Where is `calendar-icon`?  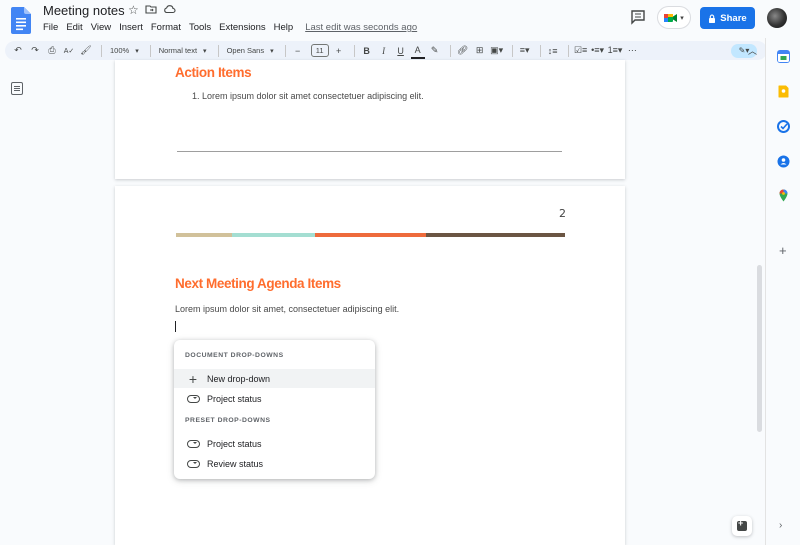 calendar-icon is located at coordinates (783, 56).